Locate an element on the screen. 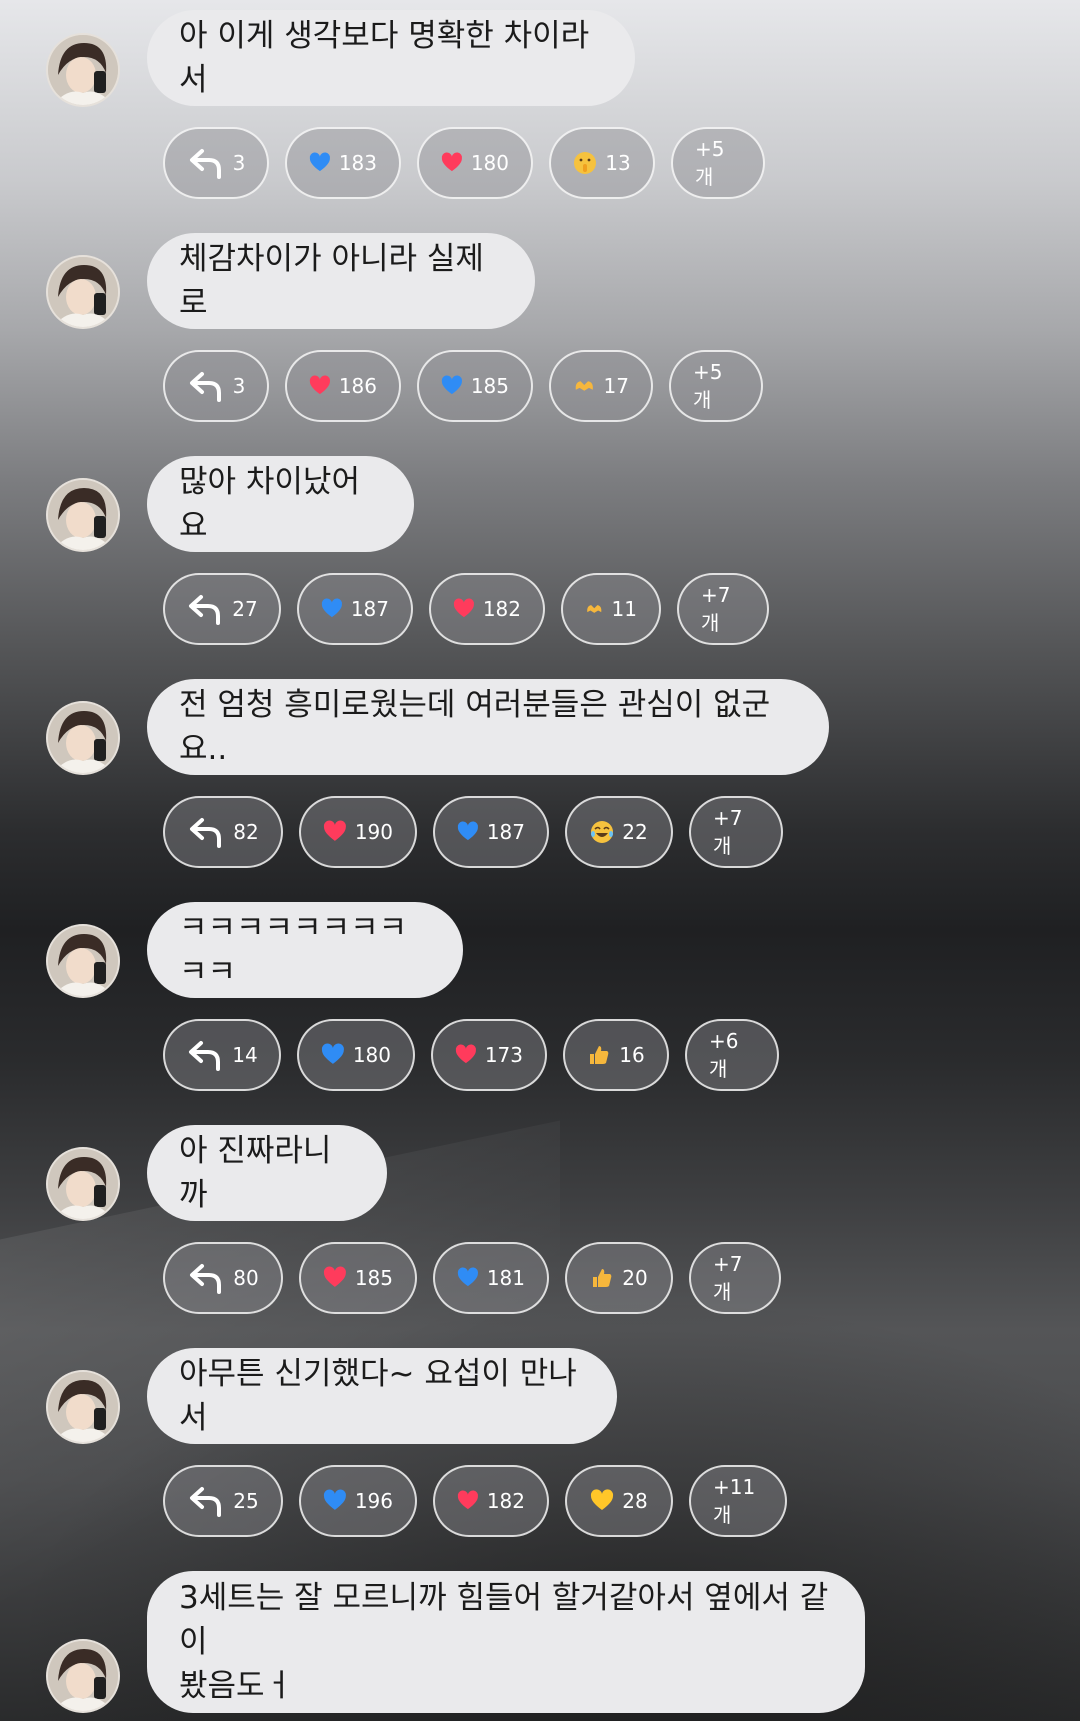  reaction-shushing-face: 13 is located at coordinates (602, 163).